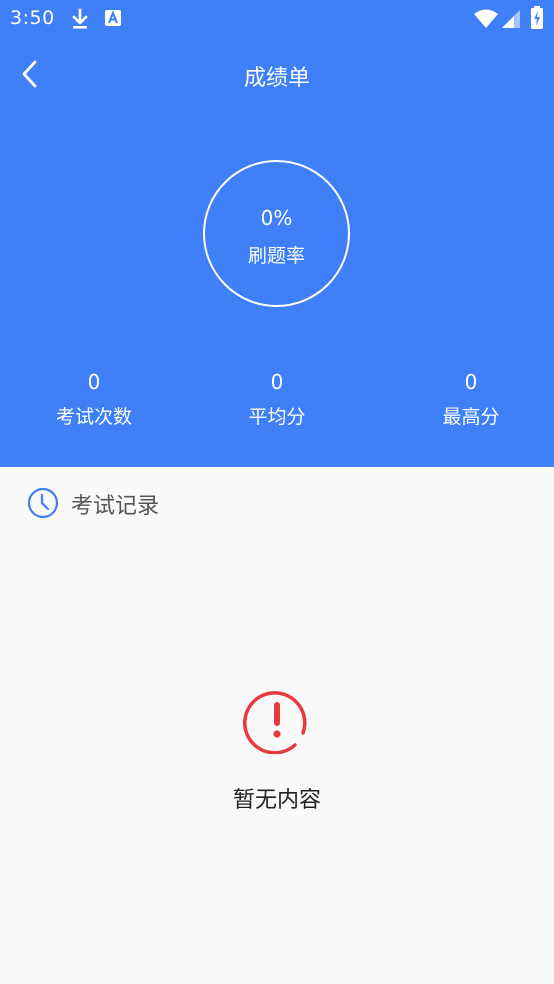  Describe the element at coordinates (94, 399) in the screenshot. I see `stat-exam-count: 0 考试次数` at that location.